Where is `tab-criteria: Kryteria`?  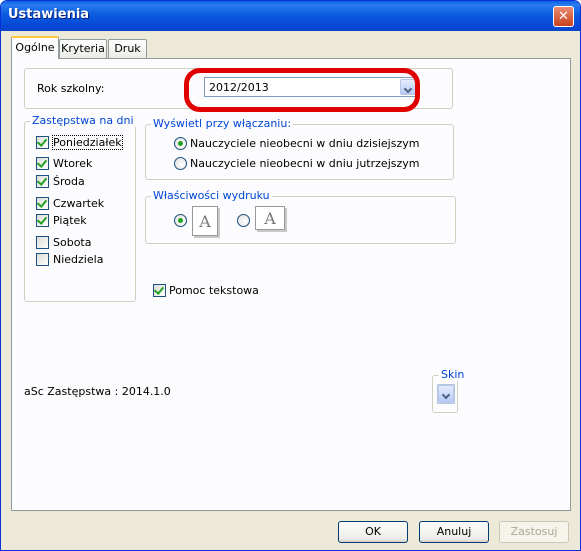 tab-criteria: Kryteria is located at coordinates (83, 48).